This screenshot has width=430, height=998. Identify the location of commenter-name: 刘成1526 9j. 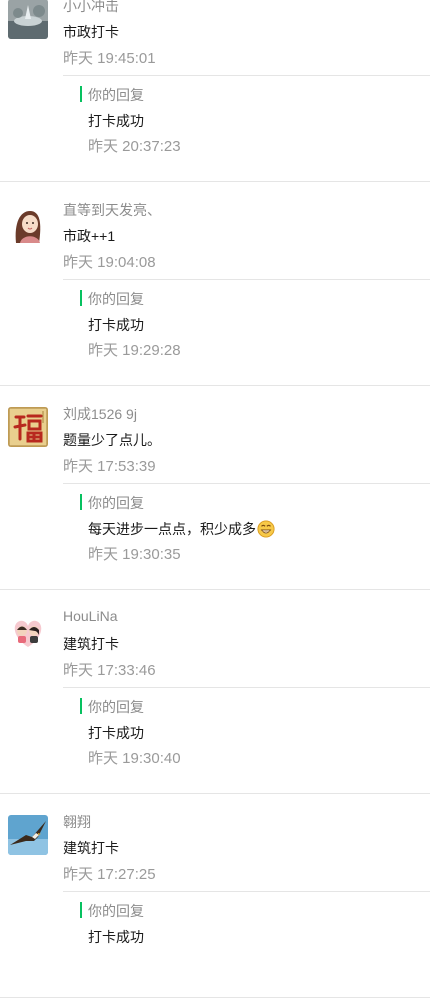
(100, 414).